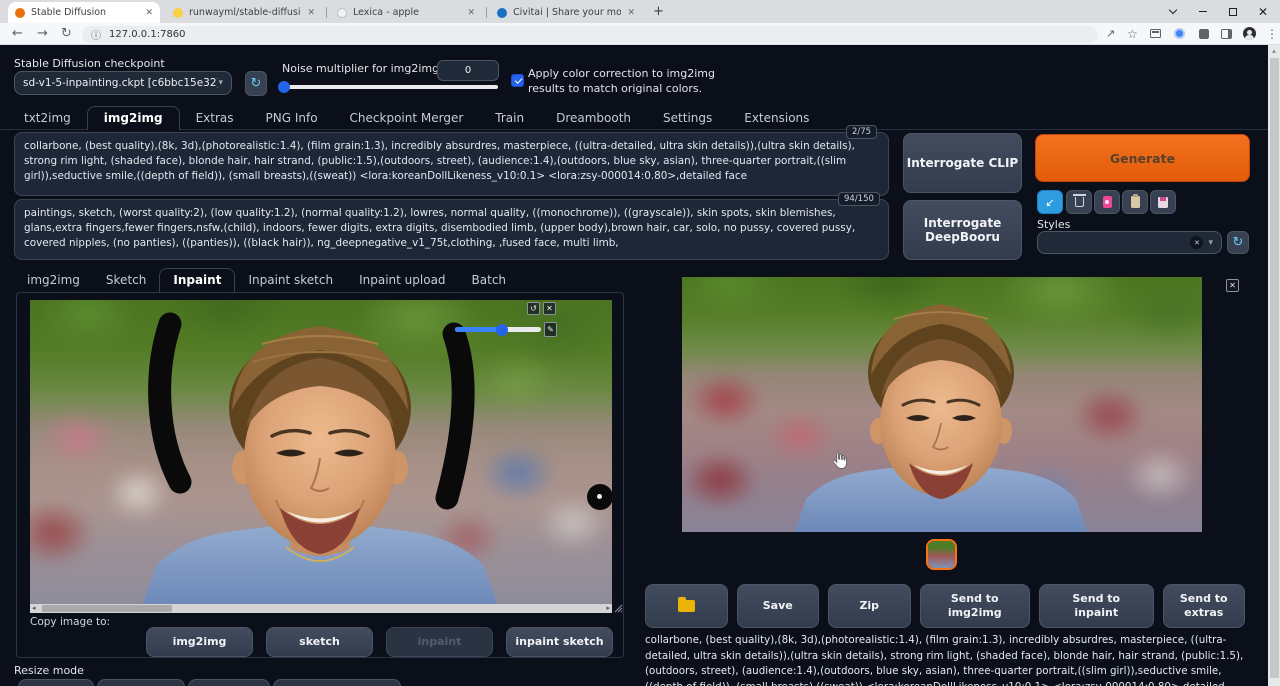 This screenshot has width=1280, height=686. I want to click on brush-size-handle, so click(502, 329).